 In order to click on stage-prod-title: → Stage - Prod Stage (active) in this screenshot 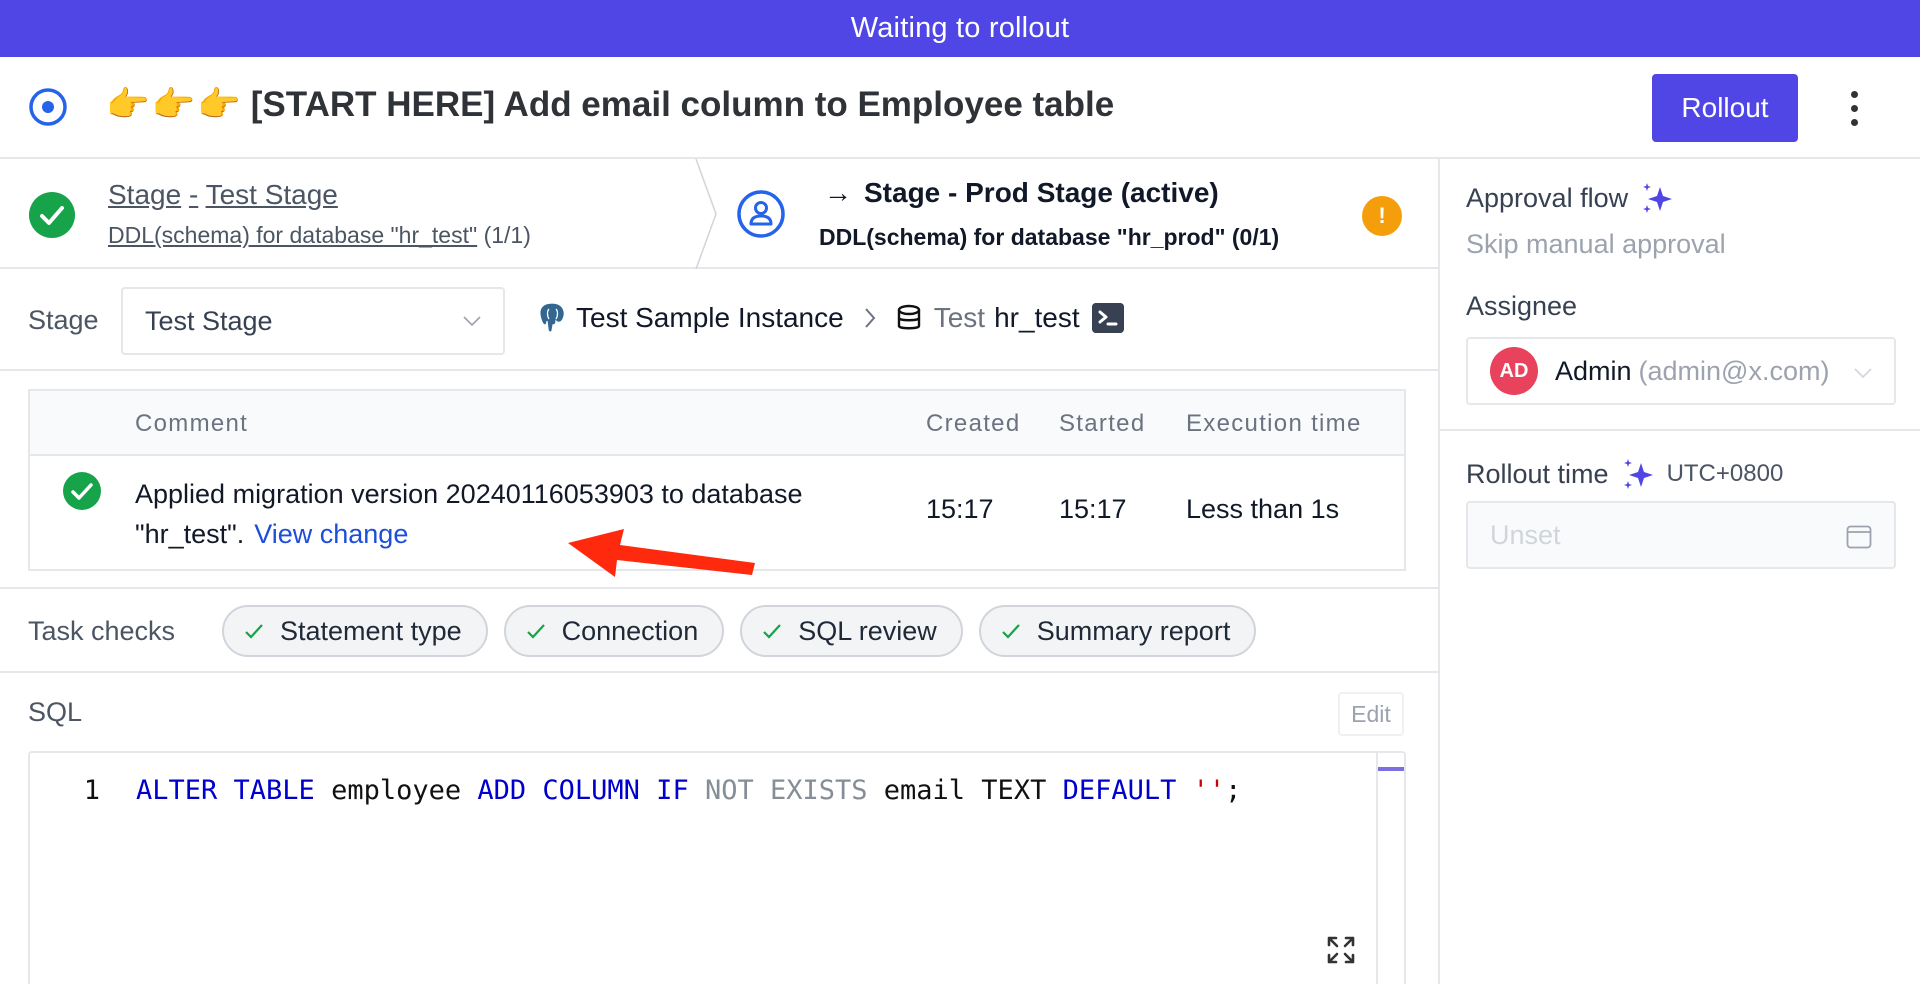, I will do `click(1021, 193)`.